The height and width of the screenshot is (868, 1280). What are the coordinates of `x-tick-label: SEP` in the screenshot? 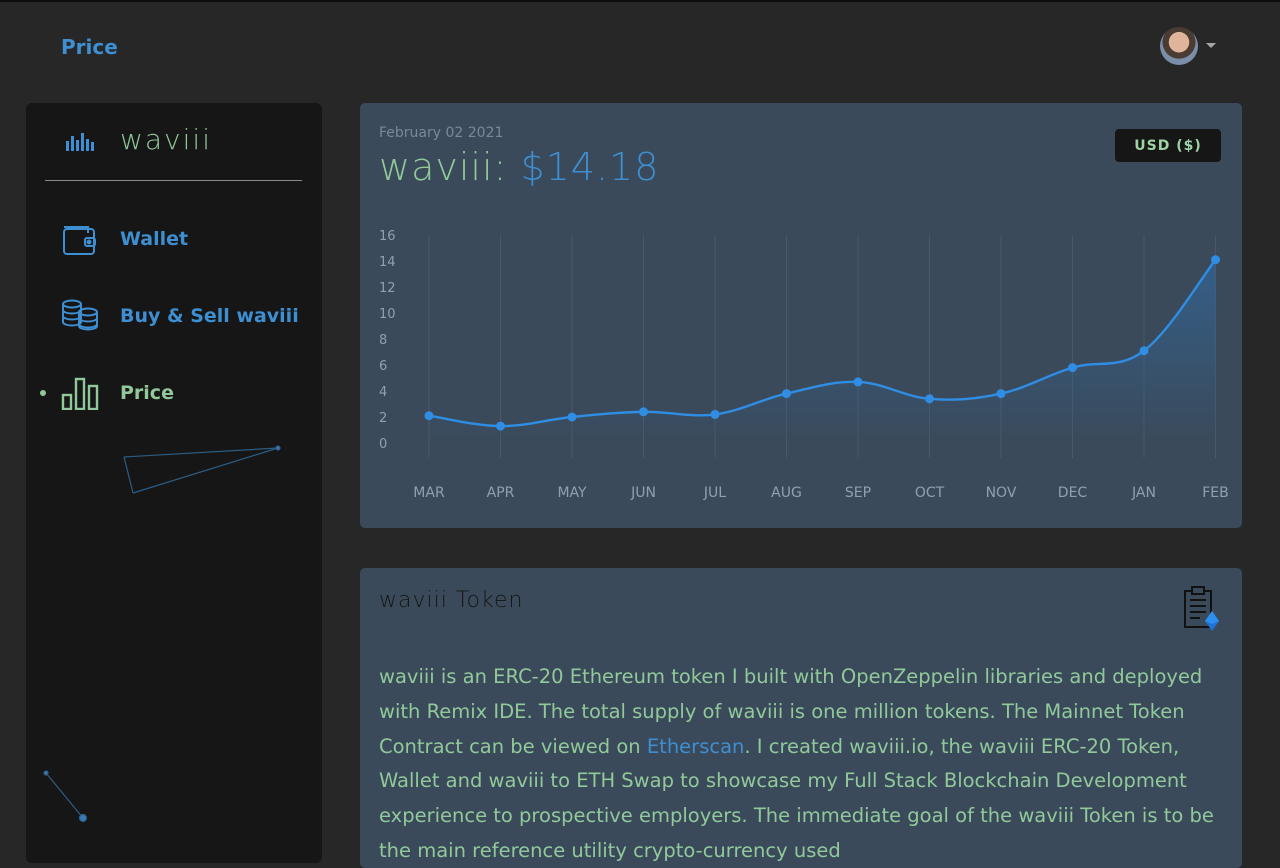 It's located at (858, 493).